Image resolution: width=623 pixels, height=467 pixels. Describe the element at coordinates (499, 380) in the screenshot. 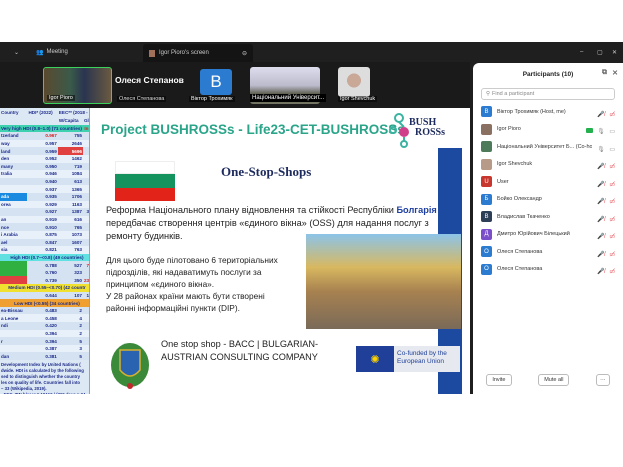

I see `invite-button: Invite` at that location.